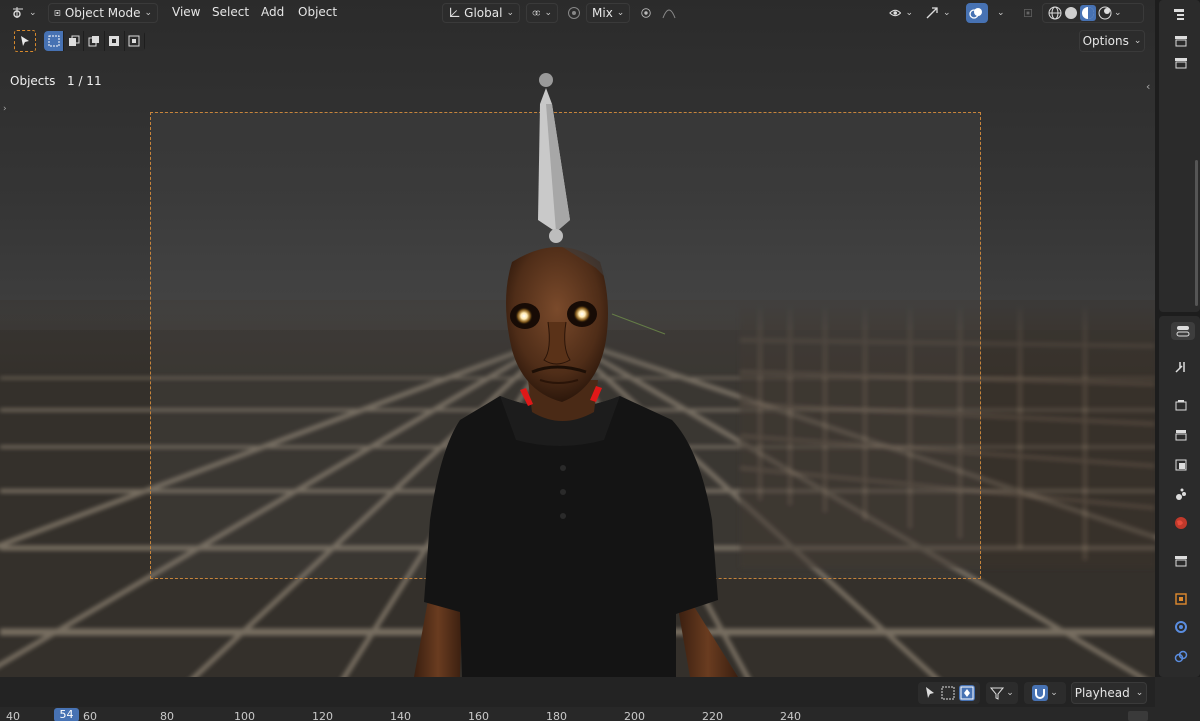 The height and width of the screenshot is (721, 1200). I want to click on outliner-scrollbar, so click(1196, 233).